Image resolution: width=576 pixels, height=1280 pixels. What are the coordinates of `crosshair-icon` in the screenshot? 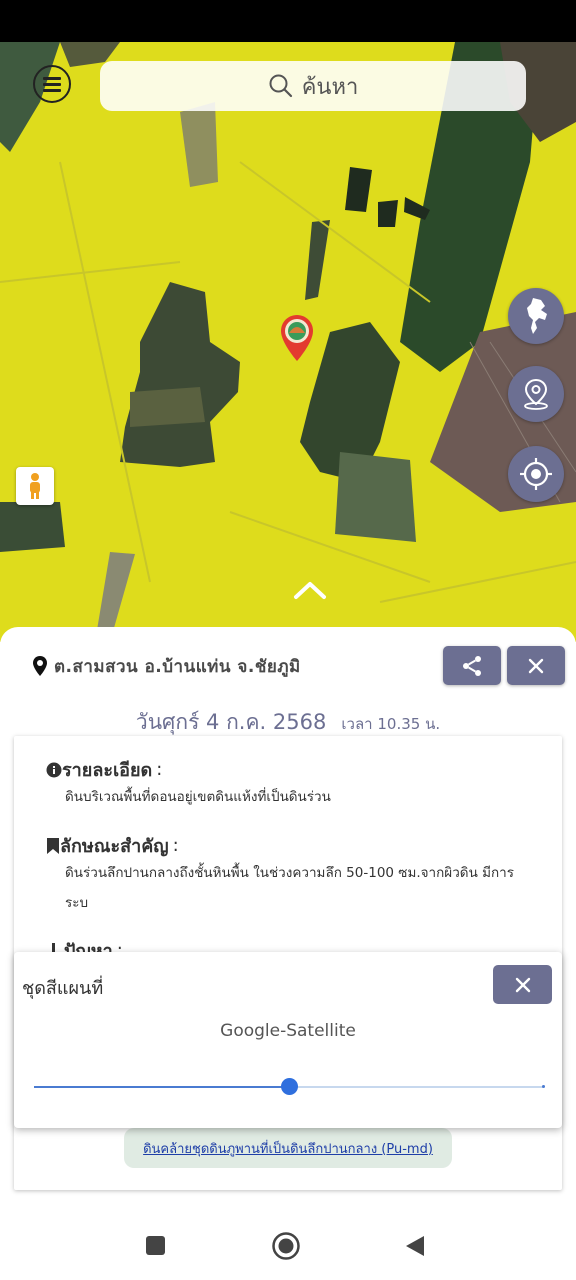 It's located at (536, 474).